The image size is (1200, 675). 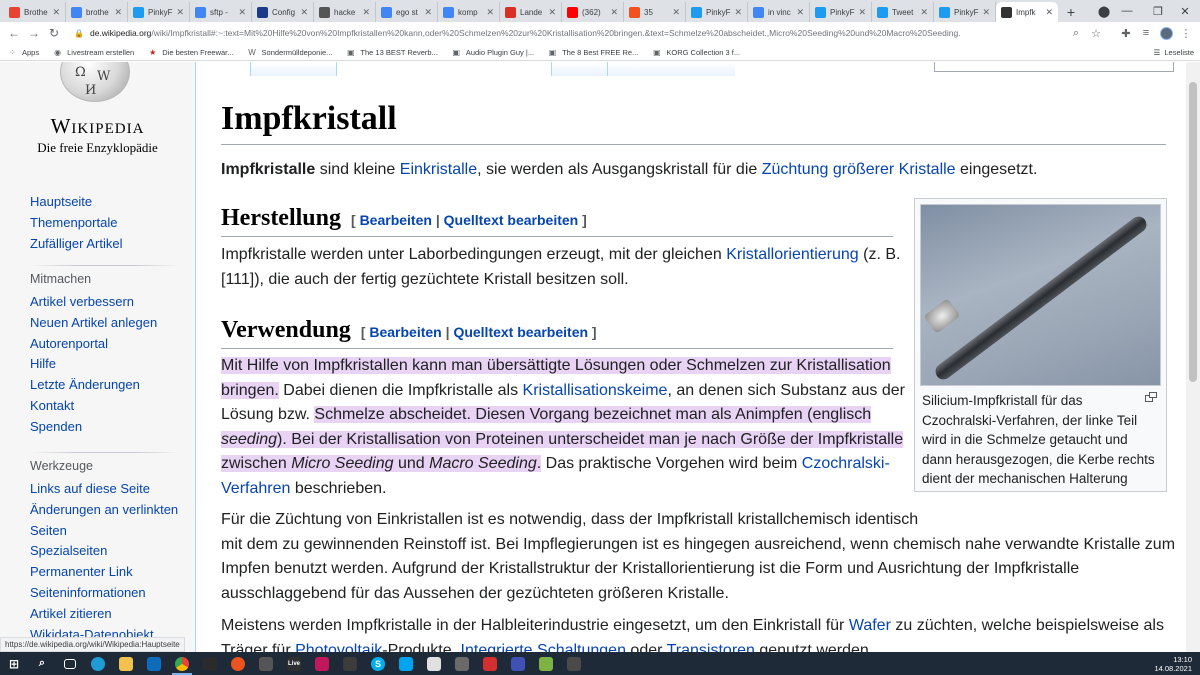 What do you see at coordinates (1076, 33) in the screenshot?
I see `zoom-search-icon: ⌕` at bounding box center [1076, 33].